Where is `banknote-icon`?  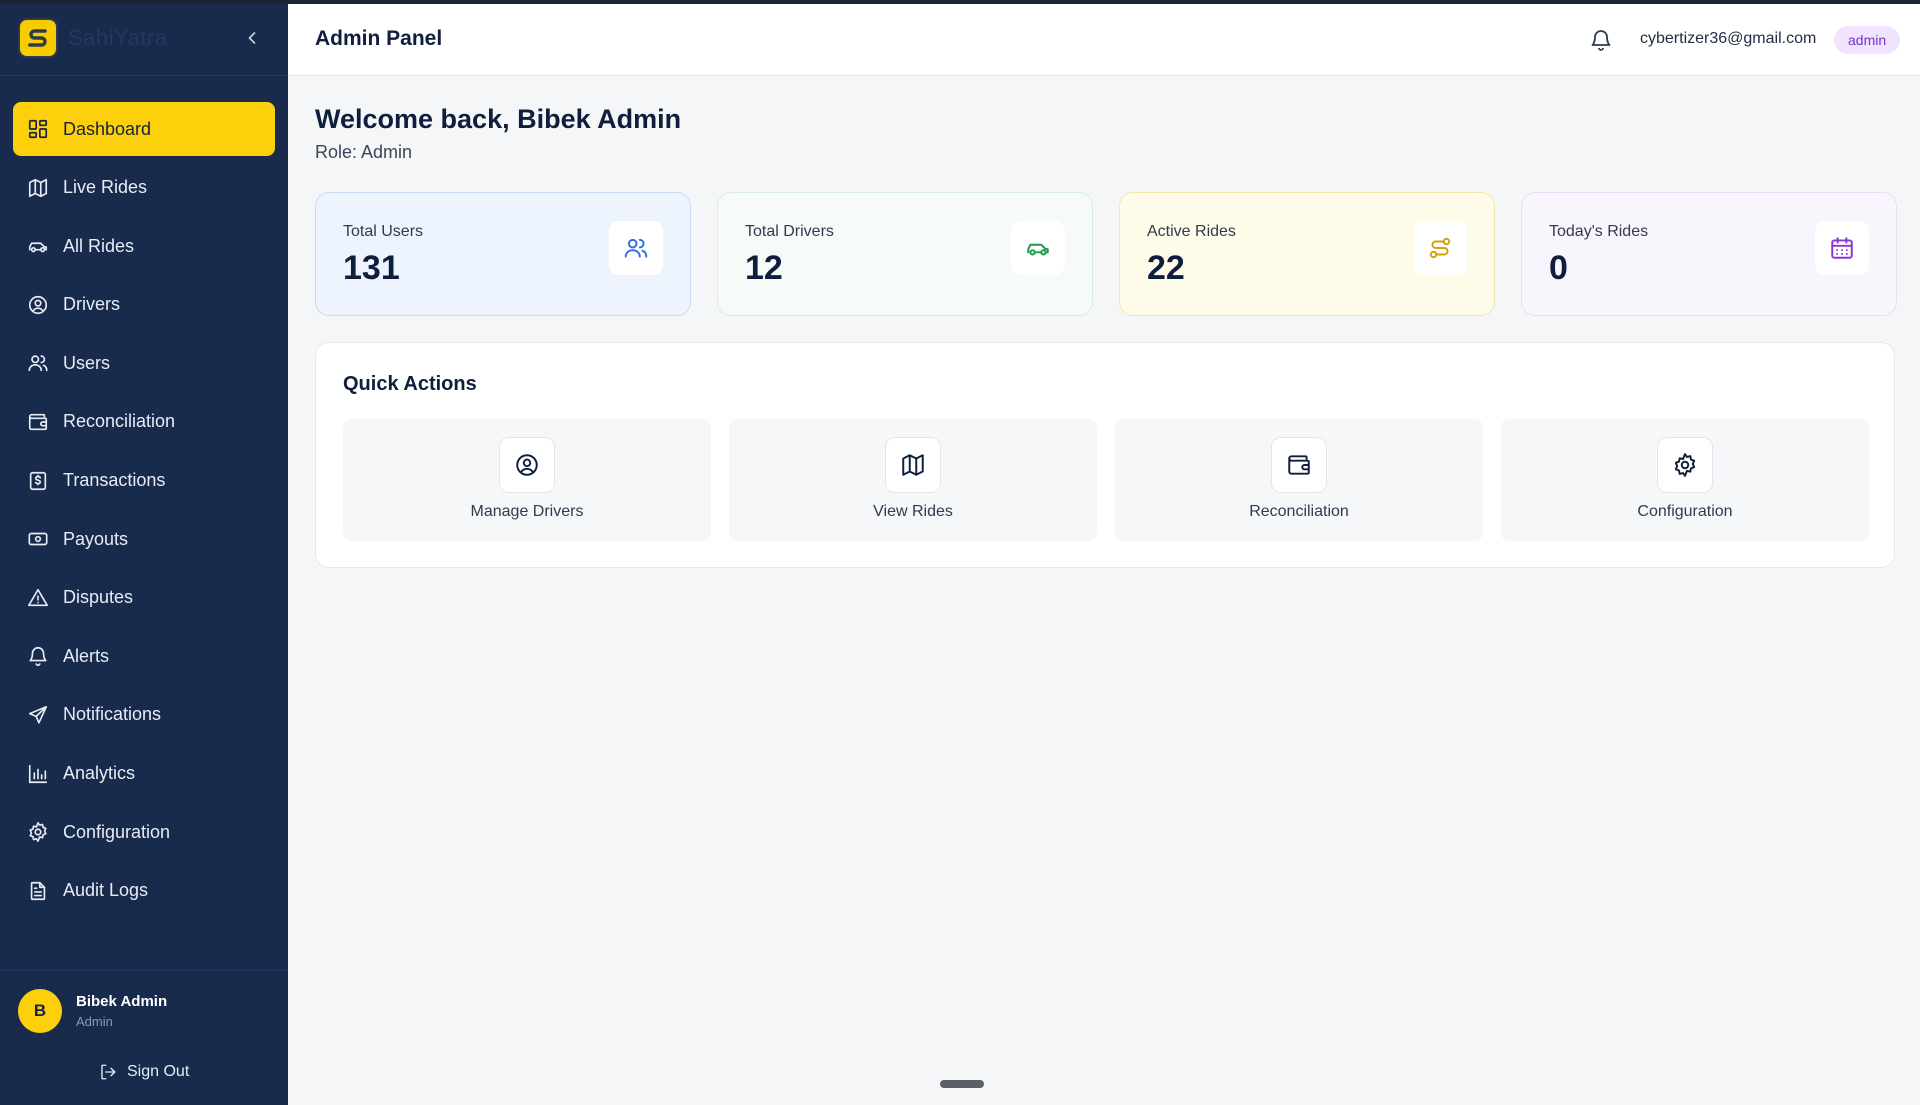 banknote-icon is located at coordinates (38, 539).